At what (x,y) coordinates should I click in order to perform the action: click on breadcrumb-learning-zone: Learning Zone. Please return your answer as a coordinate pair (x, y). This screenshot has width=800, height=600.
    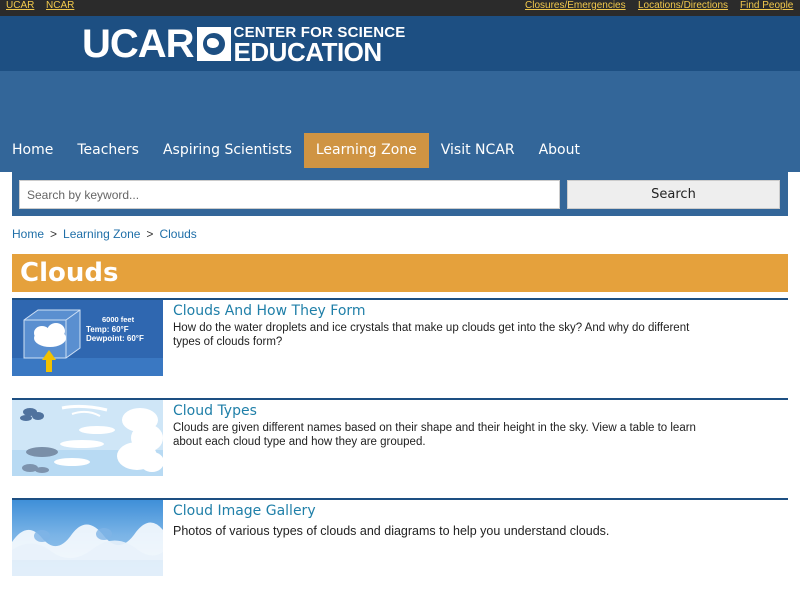
    Looking at the image, I should click on (101, 234).